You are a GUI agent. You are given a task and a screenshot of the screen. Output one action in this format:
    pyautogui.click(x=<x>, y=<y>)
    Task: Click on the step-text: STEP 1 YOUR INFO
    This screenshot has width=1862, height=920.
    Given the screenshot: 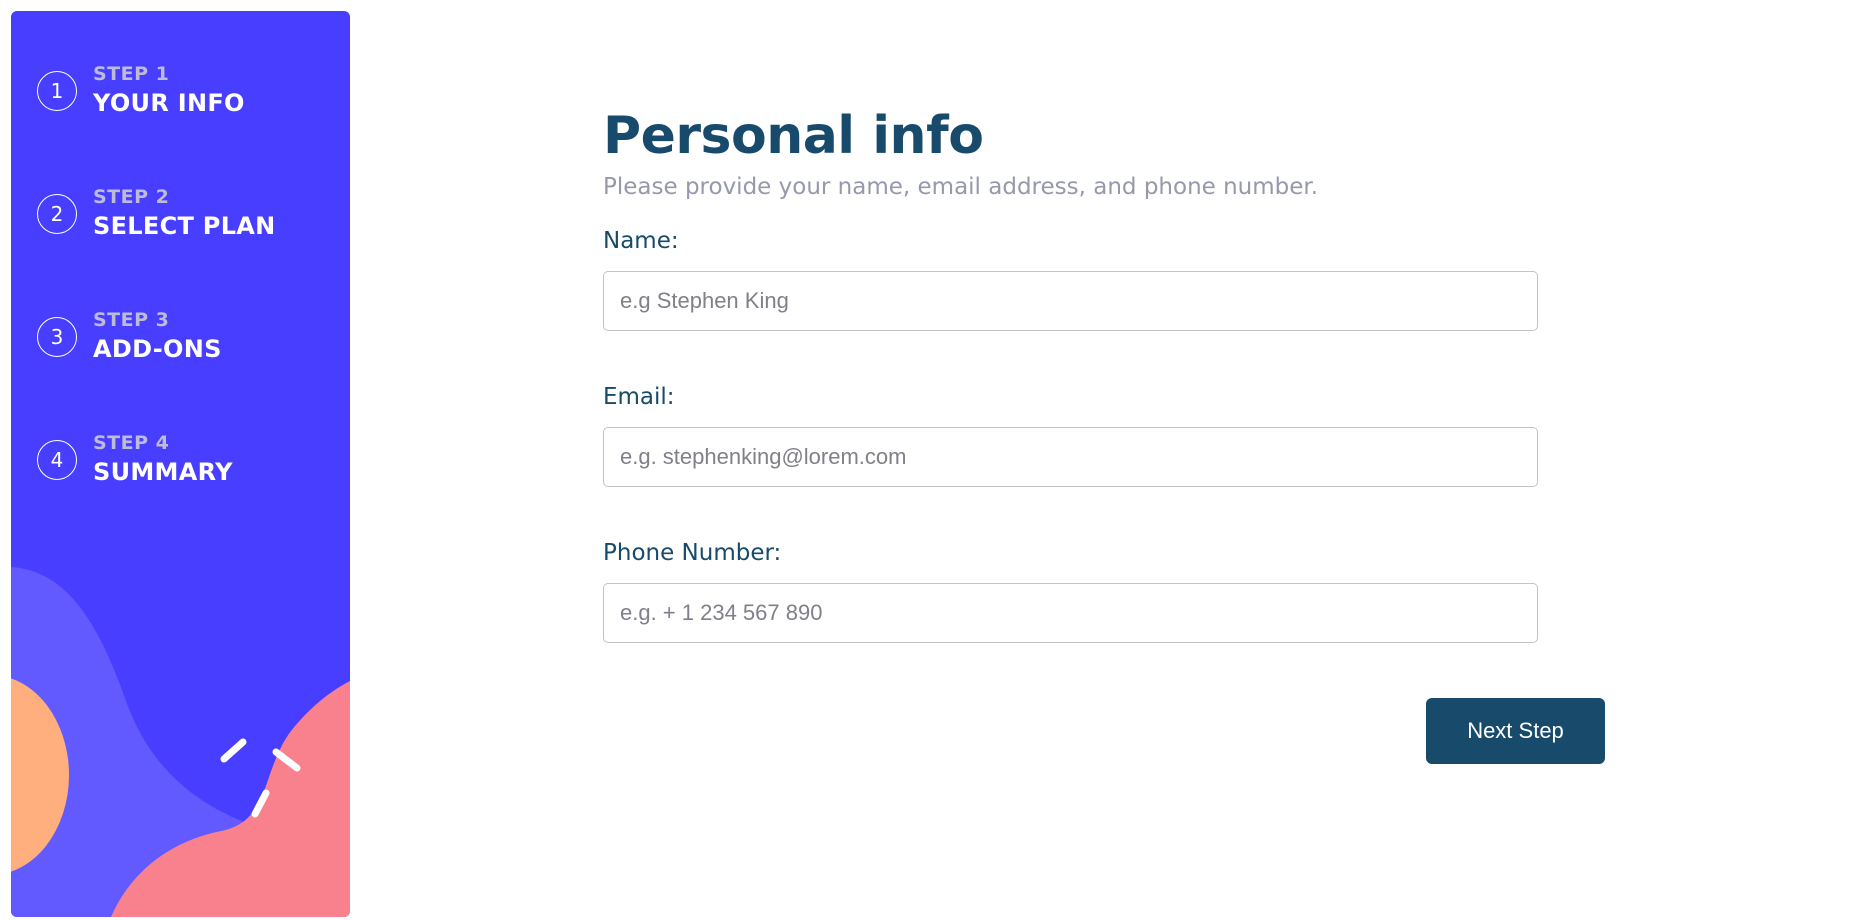 What is the action you would take?
    pyautogui.click(x=169, y=91)
    